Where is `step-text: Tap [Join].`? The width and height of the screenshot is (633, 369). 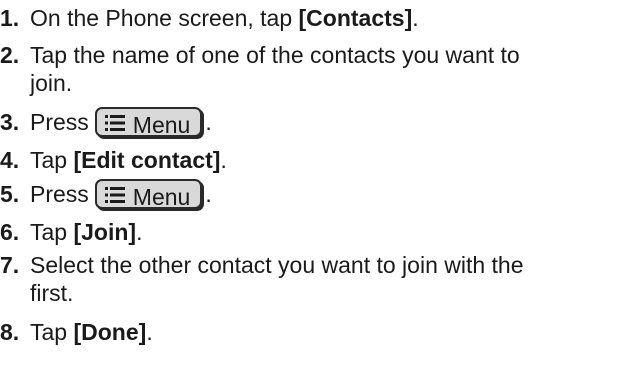 step-text: Tap [Join]. is located at coordinates (86, 232).